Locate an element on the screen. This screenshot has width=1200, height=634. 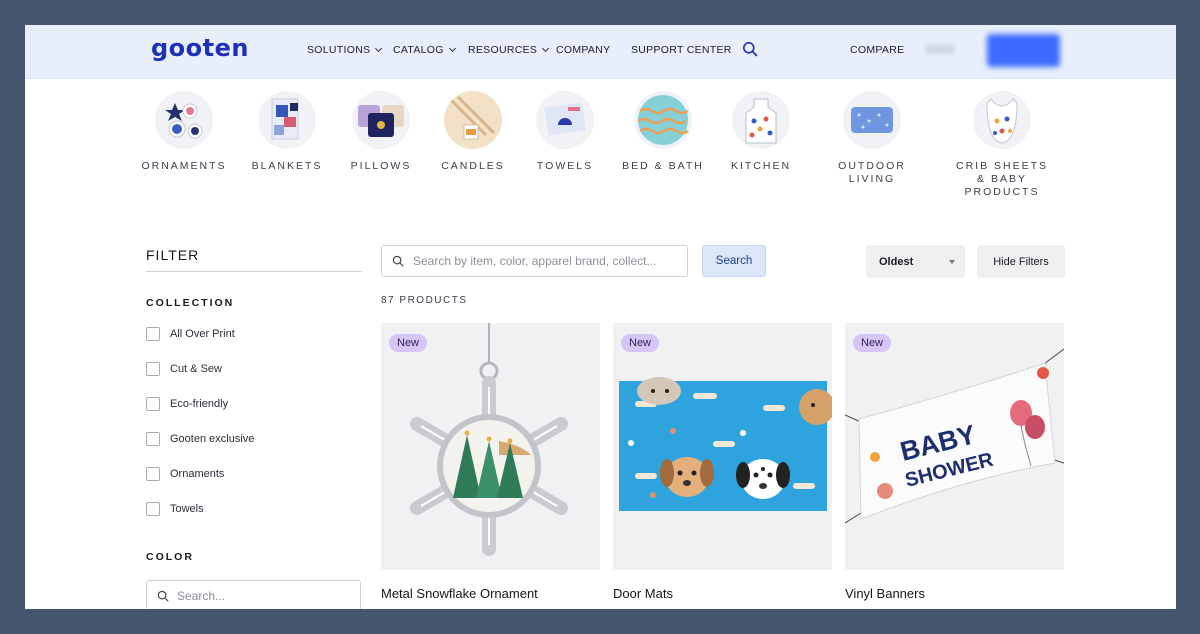
nav-support-label: SUPPORT CENTER is located at coordinates (681, 50).